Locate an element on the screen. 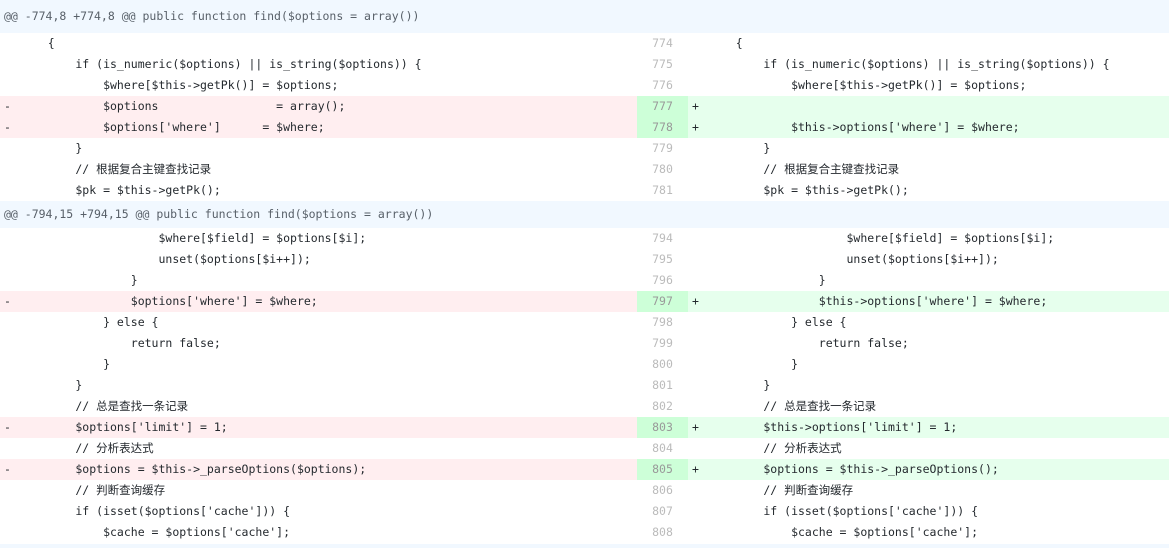 Image resolution: width=1169 pixels, height=548 pixels. right-side-line: 807 if (isset($options['cache'])) { is located at coordinates (903, 511).